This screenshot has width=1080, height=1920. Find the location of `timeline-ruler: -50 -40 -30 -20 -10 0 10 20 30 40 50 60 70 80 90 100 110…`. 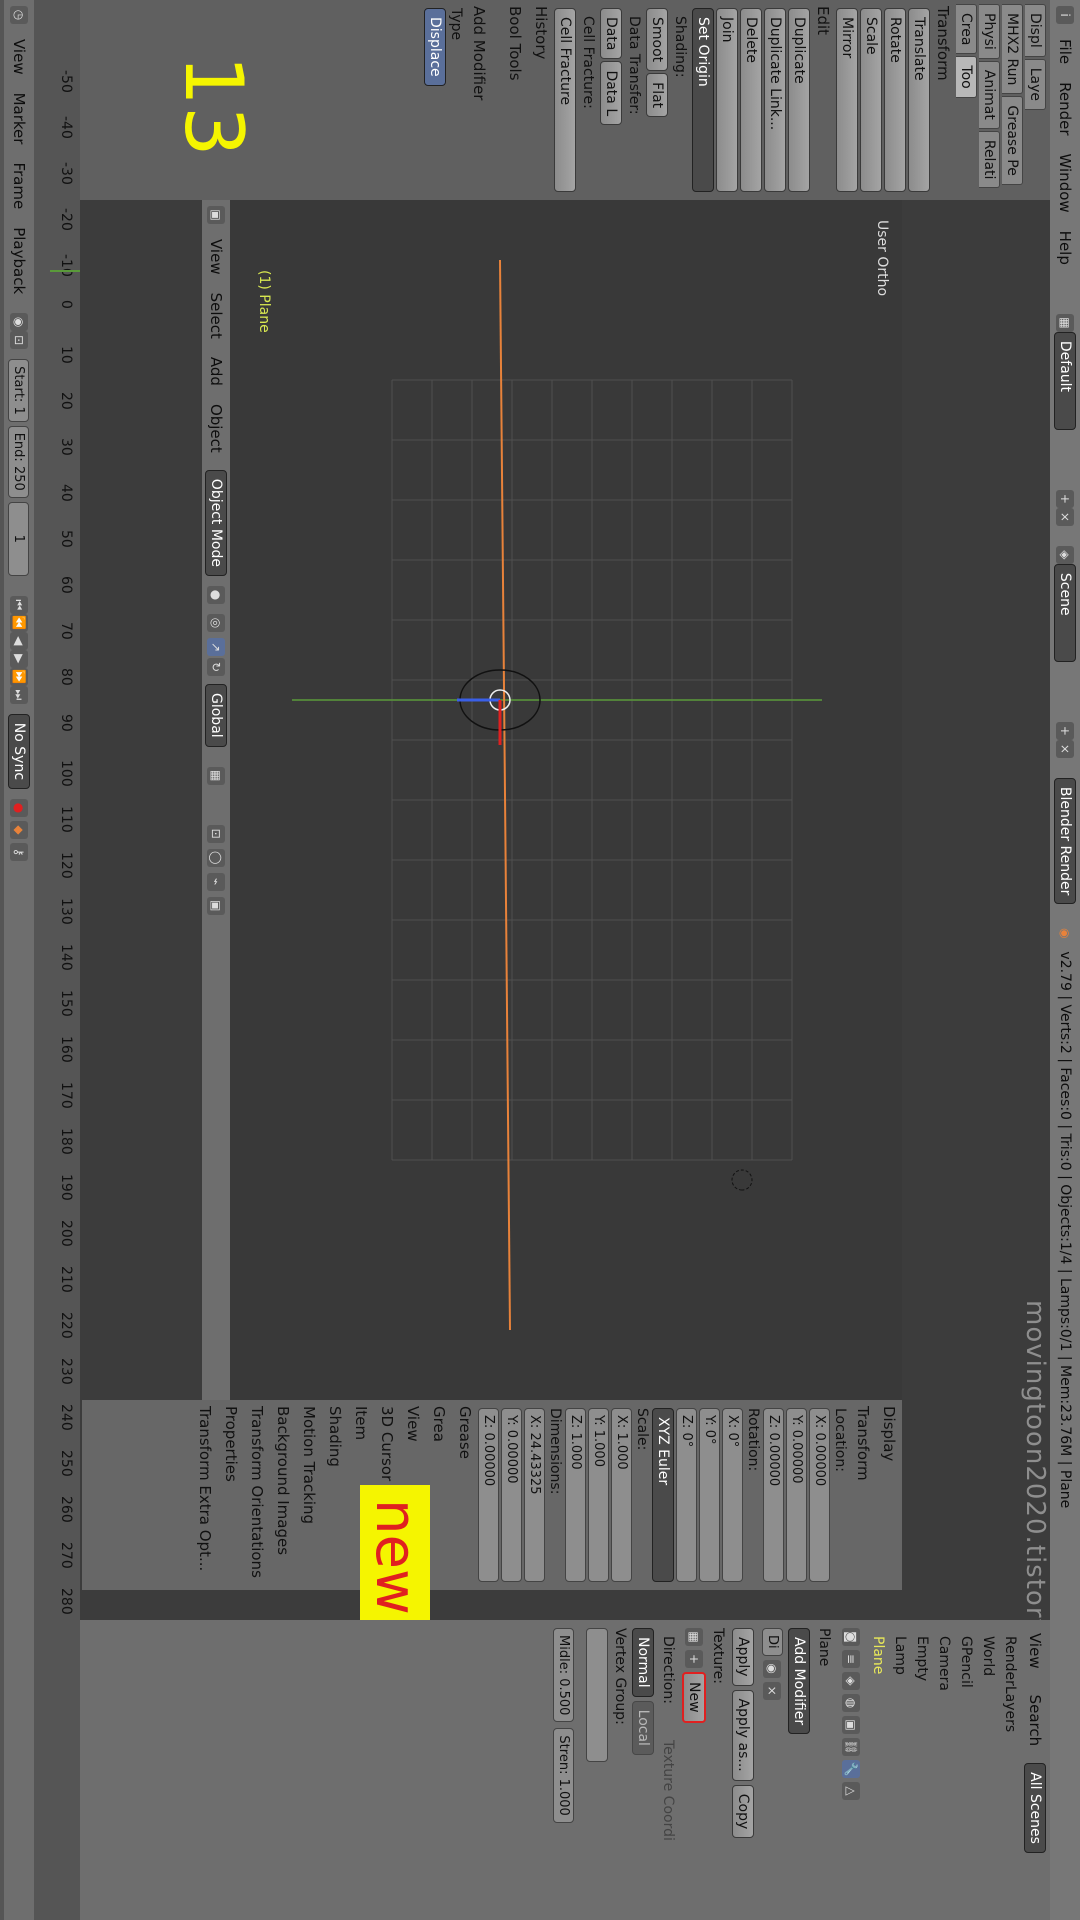

timeline-ruler: -50 -40 -30 -20 -10 0 10 20 30 40 50 60 70 80 90 100 110… is located at coordinates (64, 850).